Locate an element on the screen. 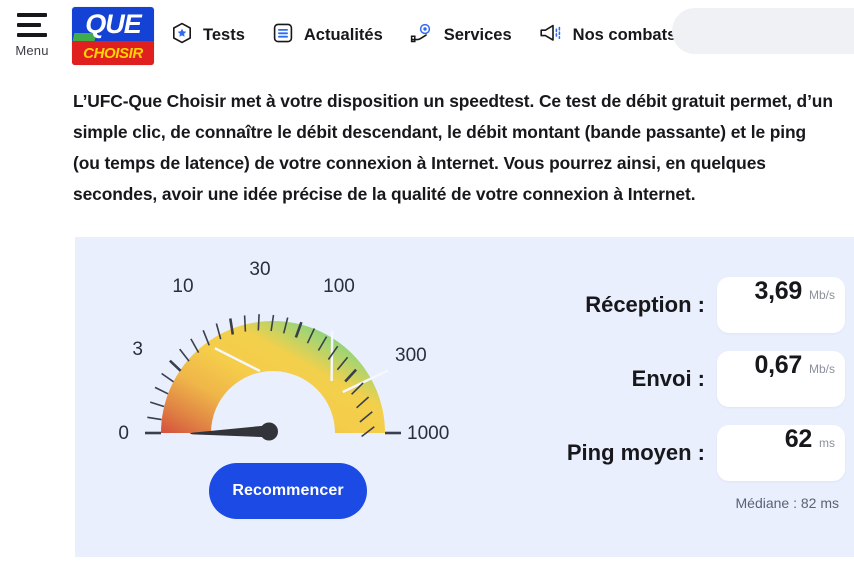  nav-label-tests: Tests is located at coordinates (224, 35).